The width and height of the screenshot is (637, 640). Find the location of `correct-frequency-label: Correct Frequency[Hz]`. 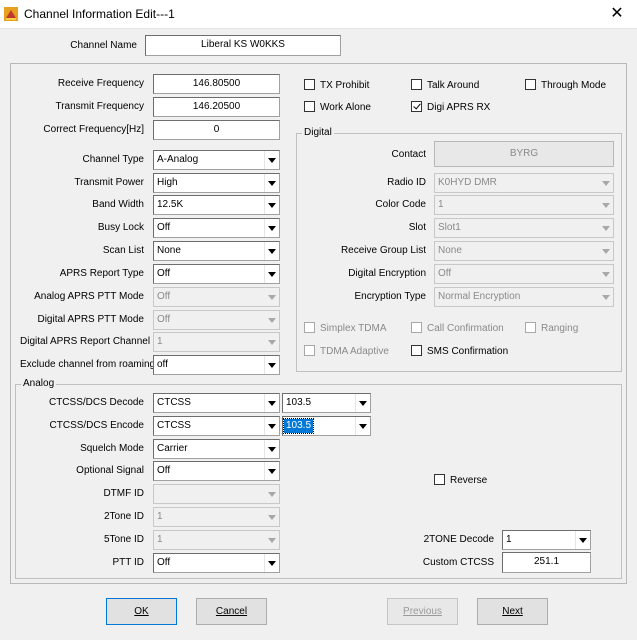

correct-frequency-label: Correct Frequency[Hz] is located at coordinates (93, 129).